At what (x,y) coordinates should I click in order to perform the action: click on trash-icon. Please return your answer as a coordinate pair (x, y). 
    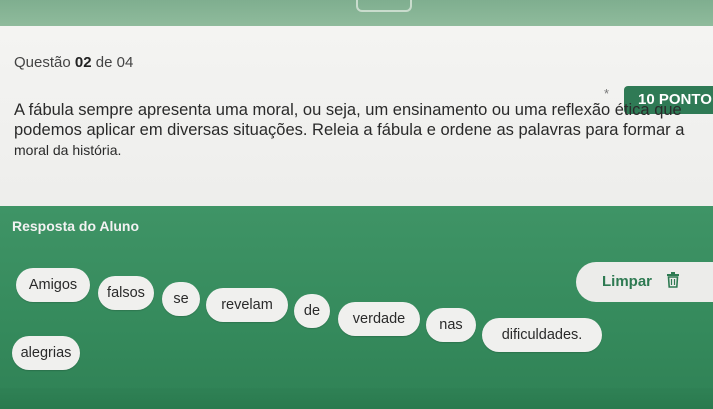
    Looking at the image, I should click on (673, 282).